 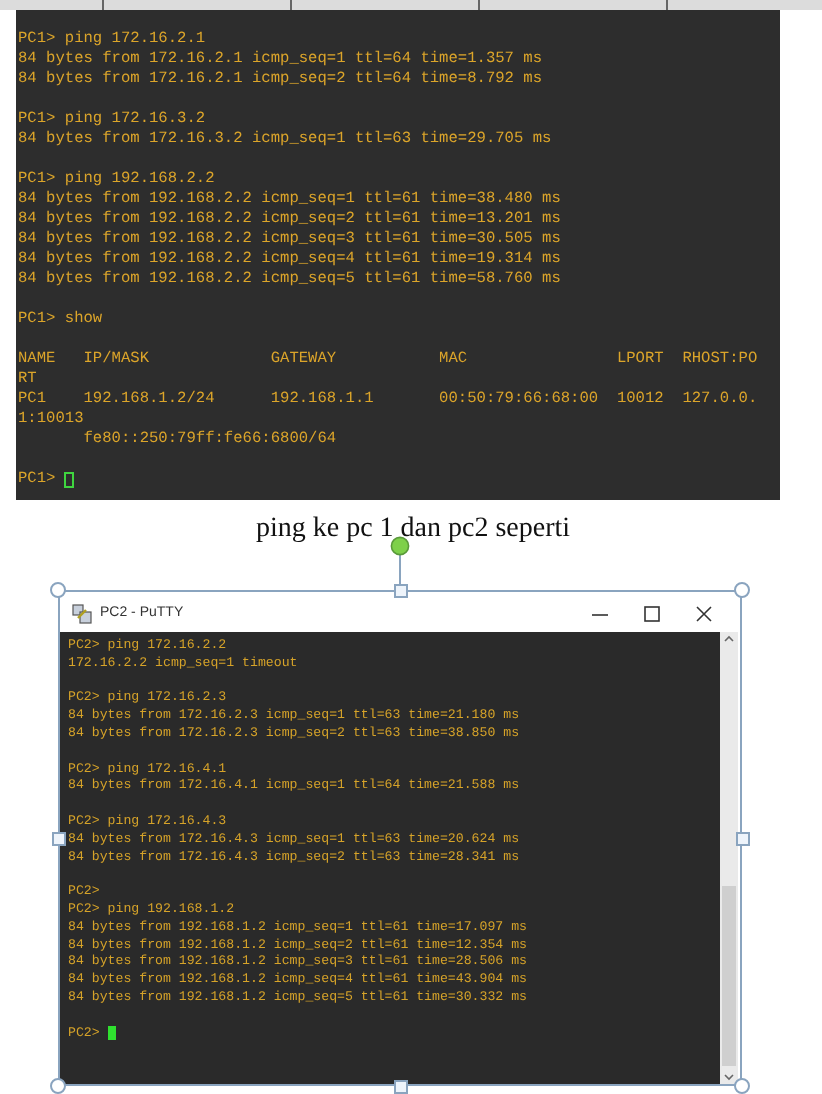 What do you see at coordinates (729, 1077) in the screenshot?
I see `scroll-down-icon` at bounding box center [729, 1077].